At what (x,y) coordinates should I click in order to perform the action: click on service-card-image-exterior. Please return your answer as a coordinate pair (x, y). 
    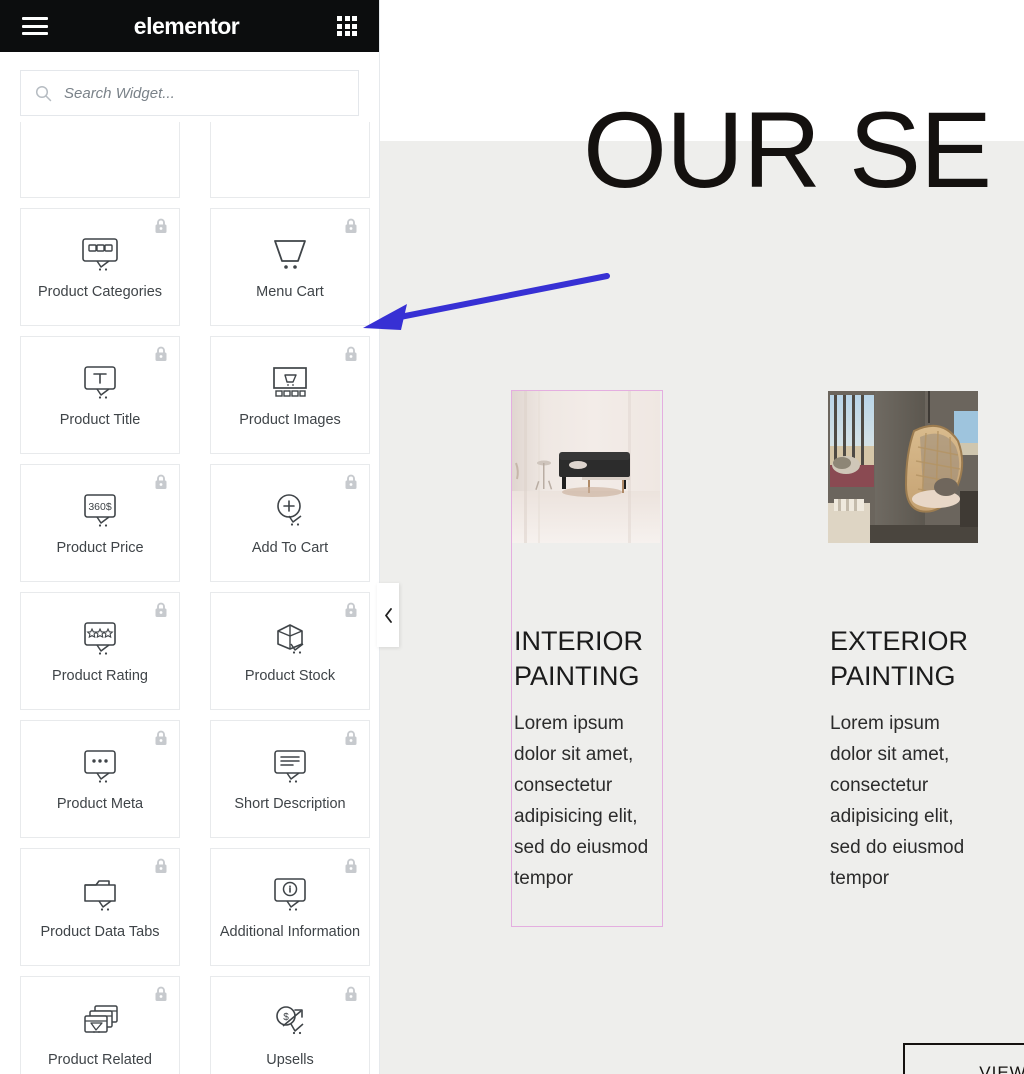
    Looking at the image, I should click on (903, 467).